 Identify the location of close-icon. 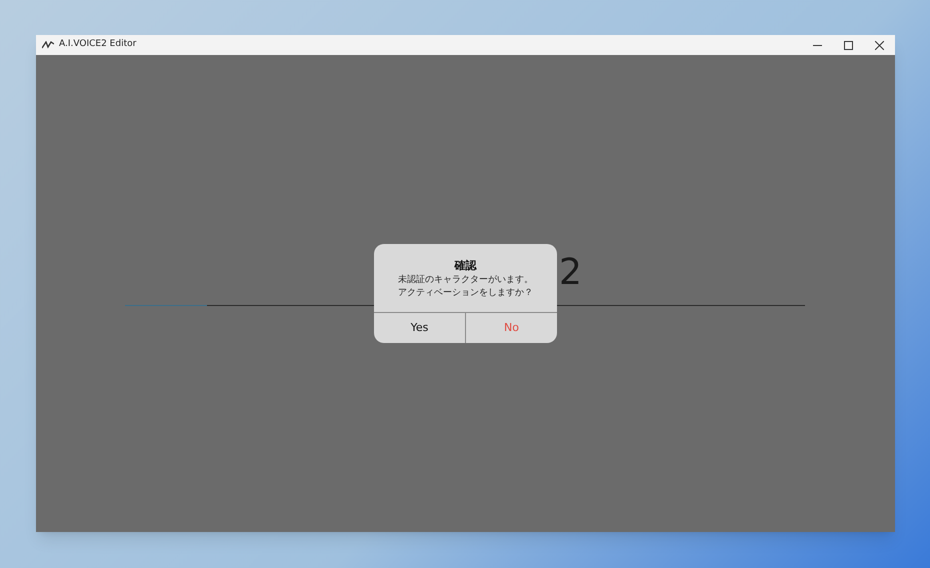
(879, 45).